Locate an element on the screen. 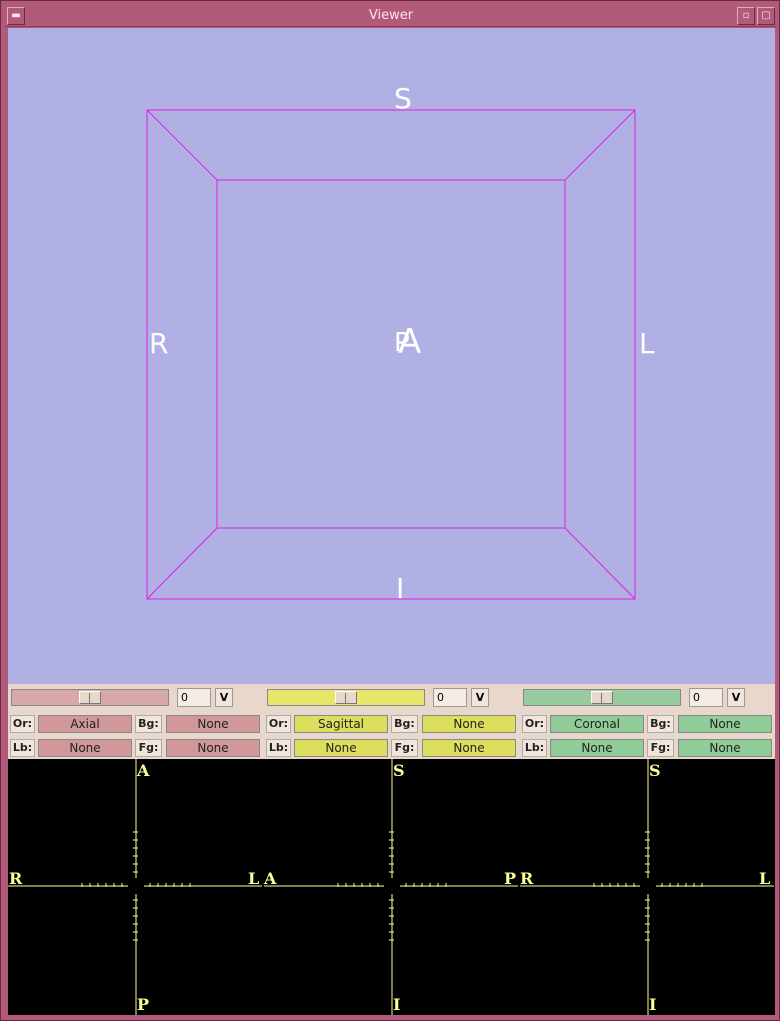 The height and width of the screenshot is (1021, 780). minimize-button: ▫ is located at coordinates (746, 16).